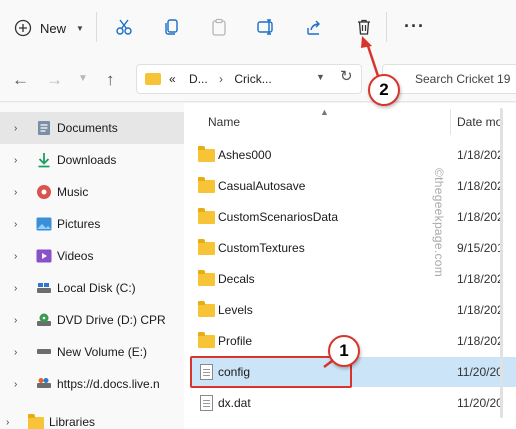 The height and width of the screenshot is (429, 516). What do you see at coordinates (96, 288) in the screenshot?
I see `sidebar-item-label: Local Disk (C:)` at bounding box center [96, 288].